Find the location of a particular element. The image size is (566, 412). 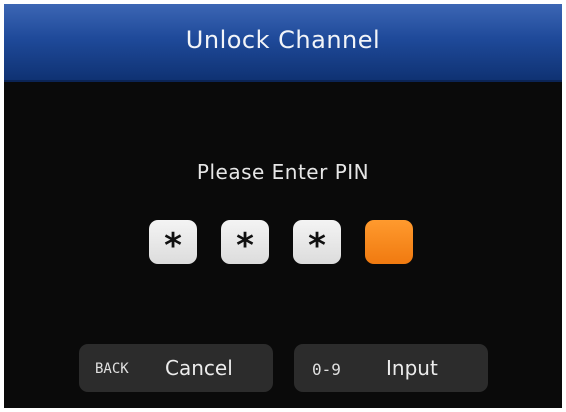

back-key-hint: BACK is located at coordinates (112, 369).